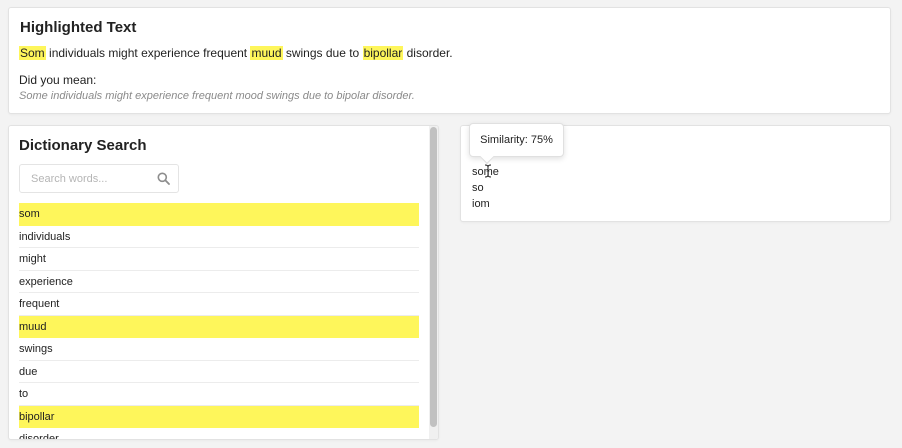 Image resolution: width=902 pixels, height=448 pixels. What do you see at coordinates (219, 304) in the screenshot?
I see `word-list-item: frequent` at bounding box center [219, 304].